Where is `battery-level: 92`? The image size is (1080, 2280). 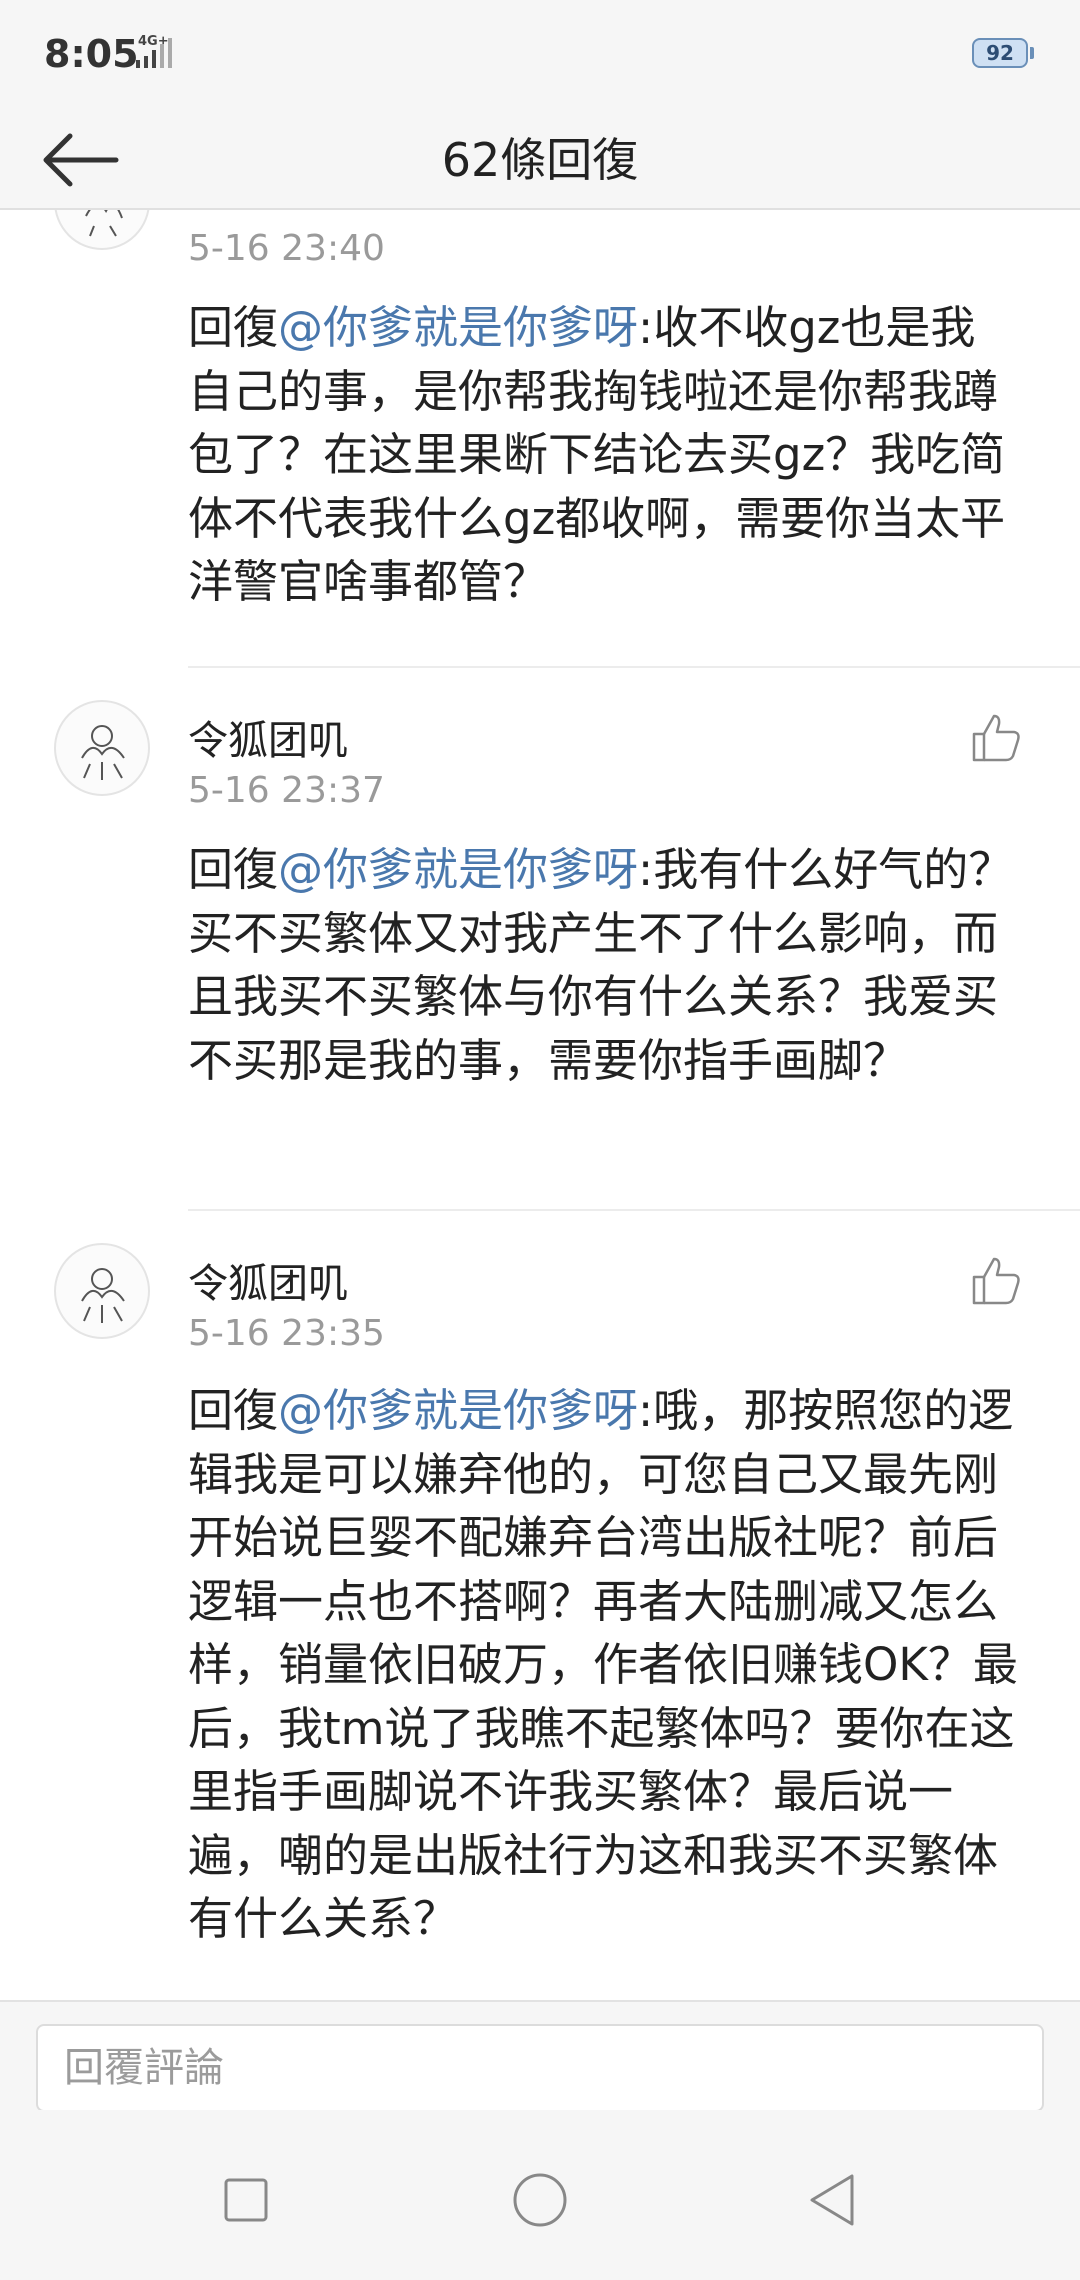 battery-level: 92 is located at coordinates (1000, 53).